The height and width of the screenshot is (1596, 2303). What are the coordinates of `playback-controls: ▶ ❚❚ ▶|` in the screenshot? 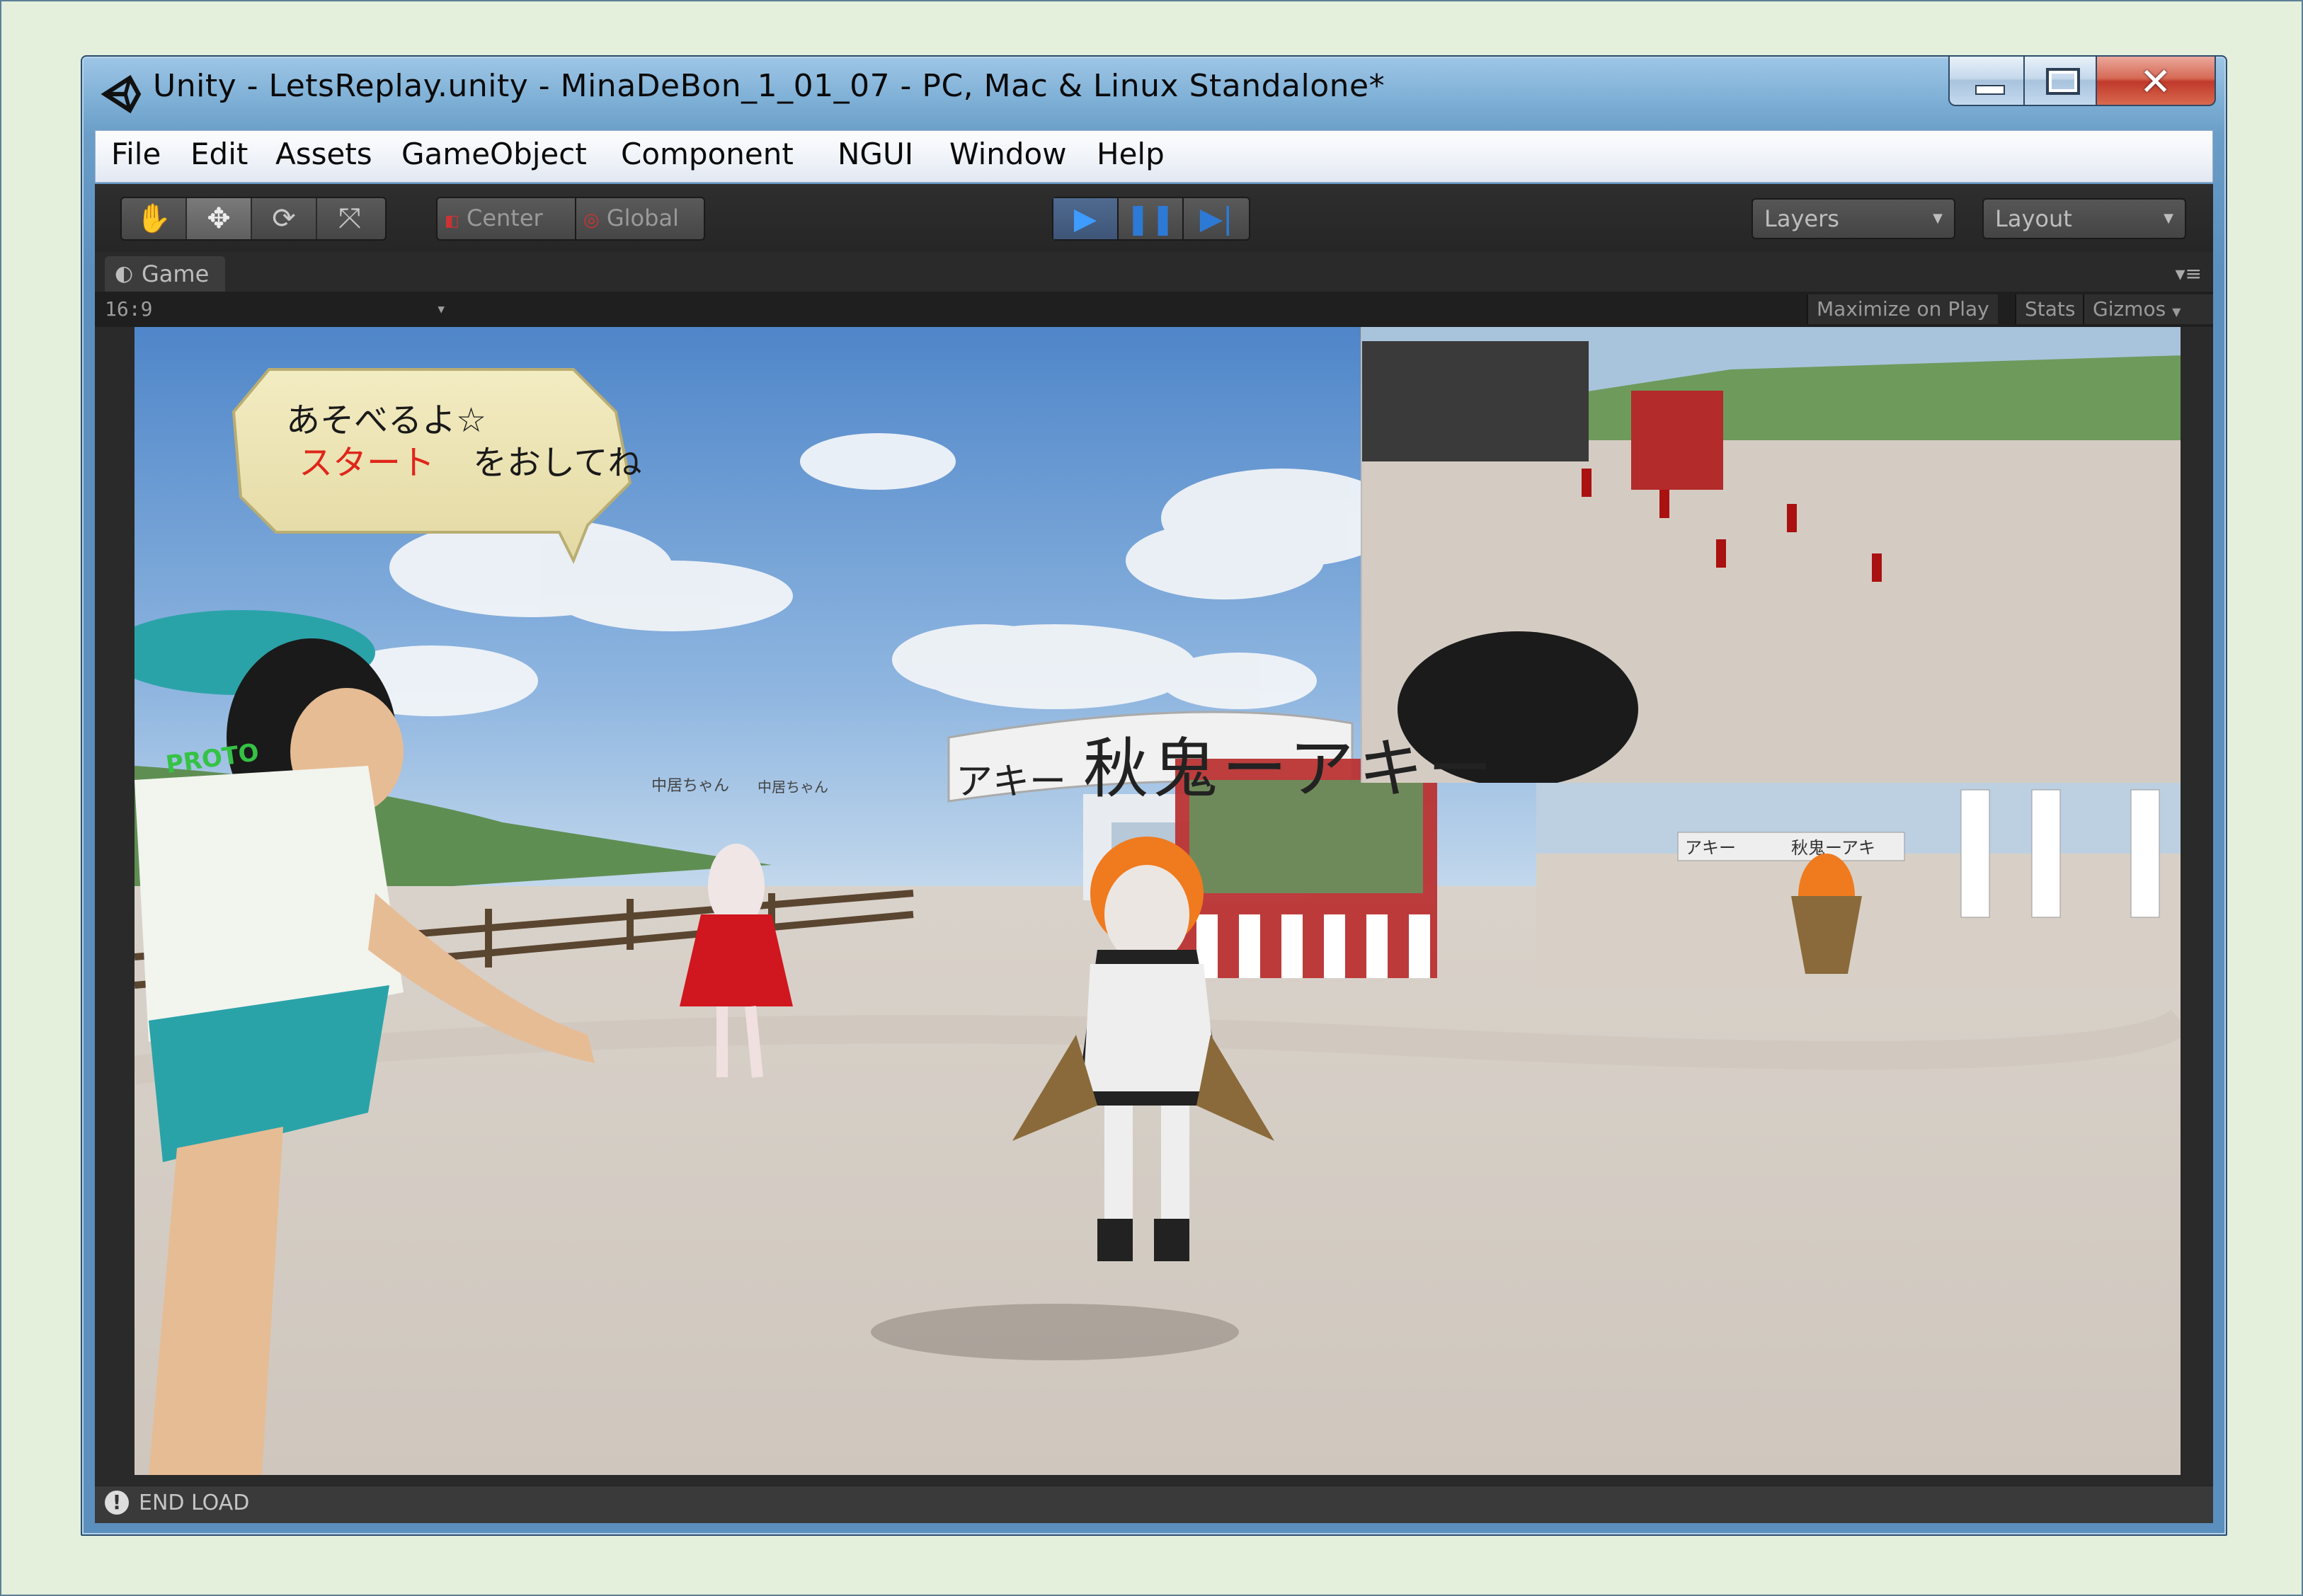 It's located at (1151, 219).